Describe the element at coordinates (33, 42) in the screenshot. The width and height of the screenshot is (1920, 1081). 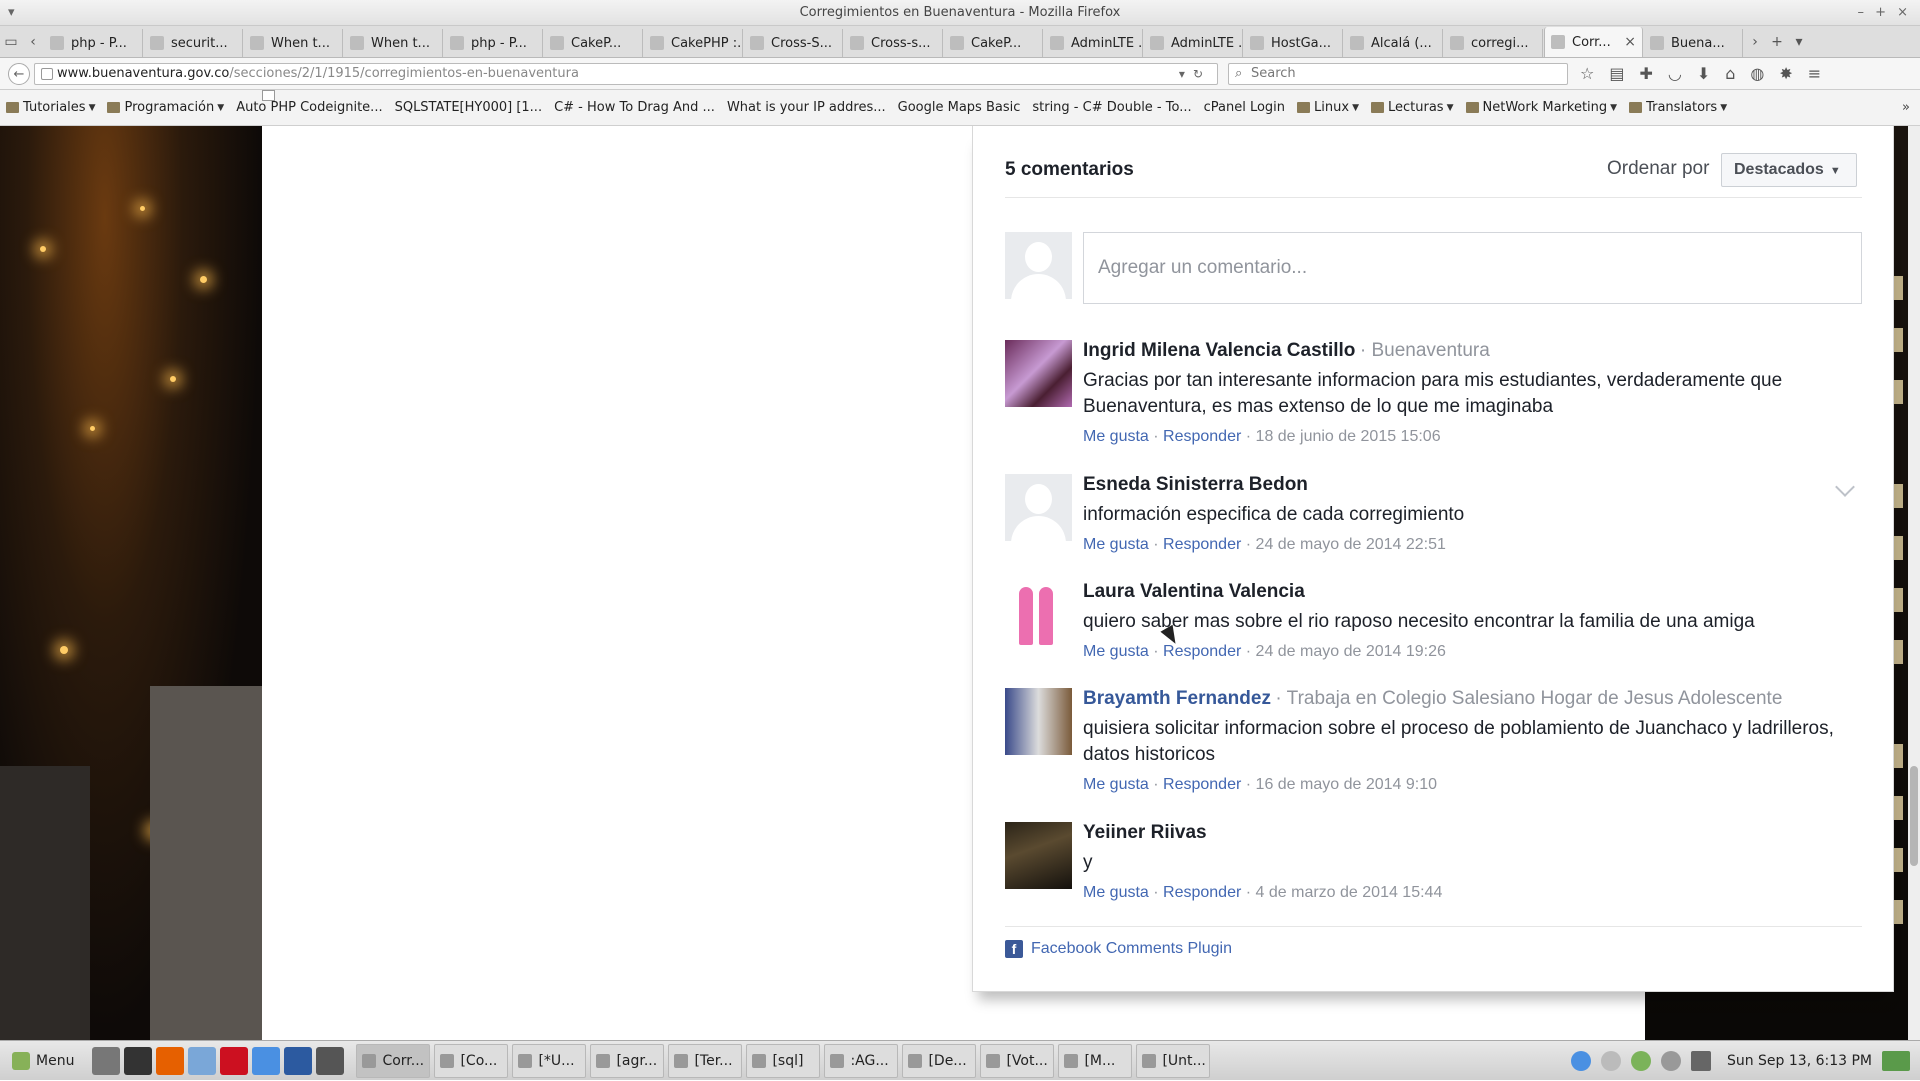
I see `tab-scroll-left-icon: ‹` at that location.